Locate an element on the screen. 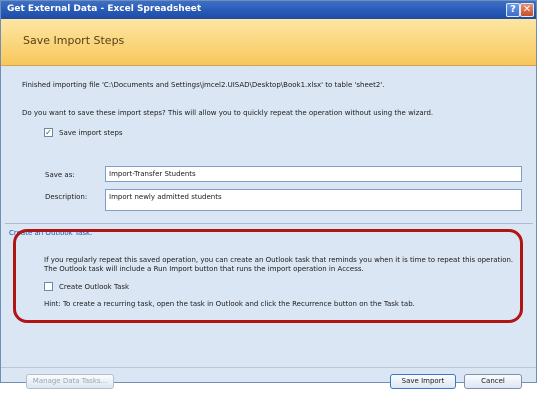 This screenshot has width=537, height=396. save-import-steps-label: Save import steps is located at coordinates (91, 133).